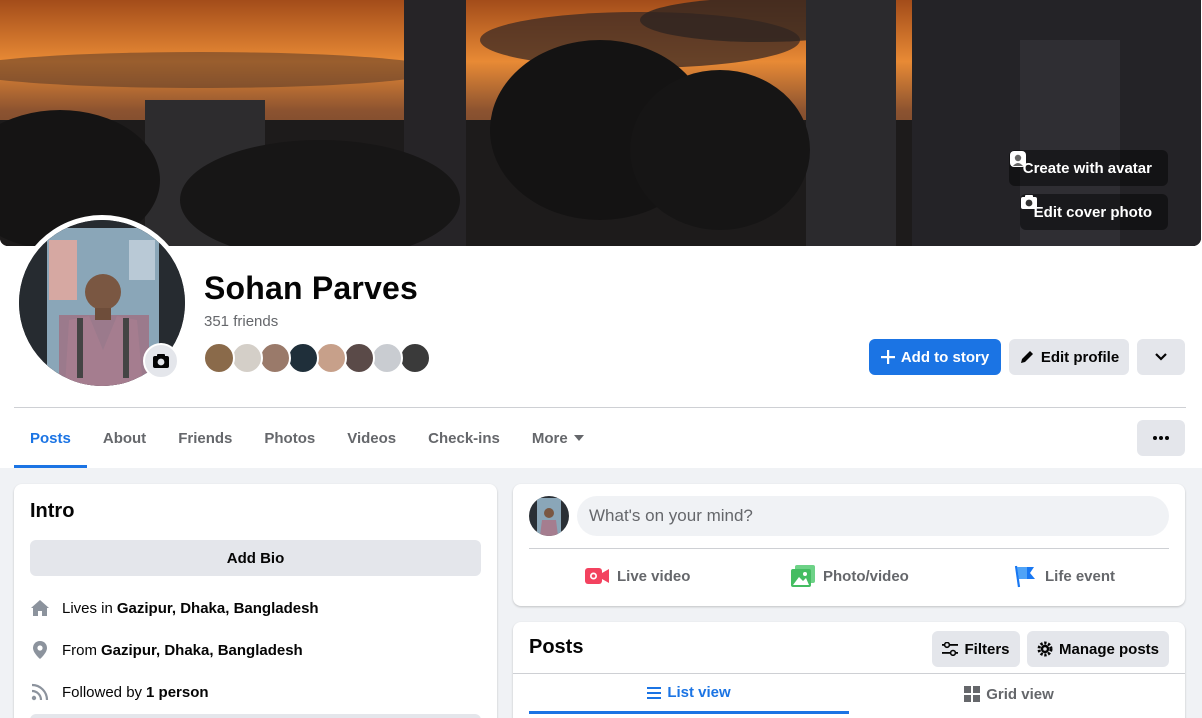 This screenshot has width=1202, height=718. I want to click on edit-details-button, so click(255, 716).